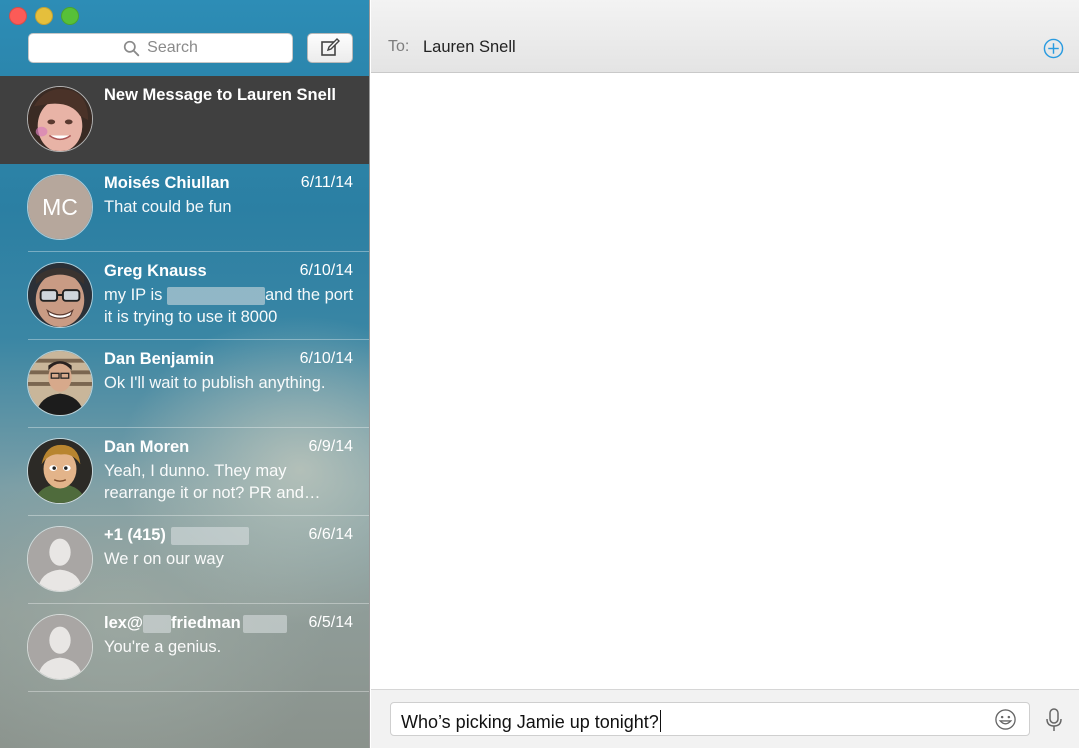  I want to click on conversation-preview: We r on our way, so click(164, 559).